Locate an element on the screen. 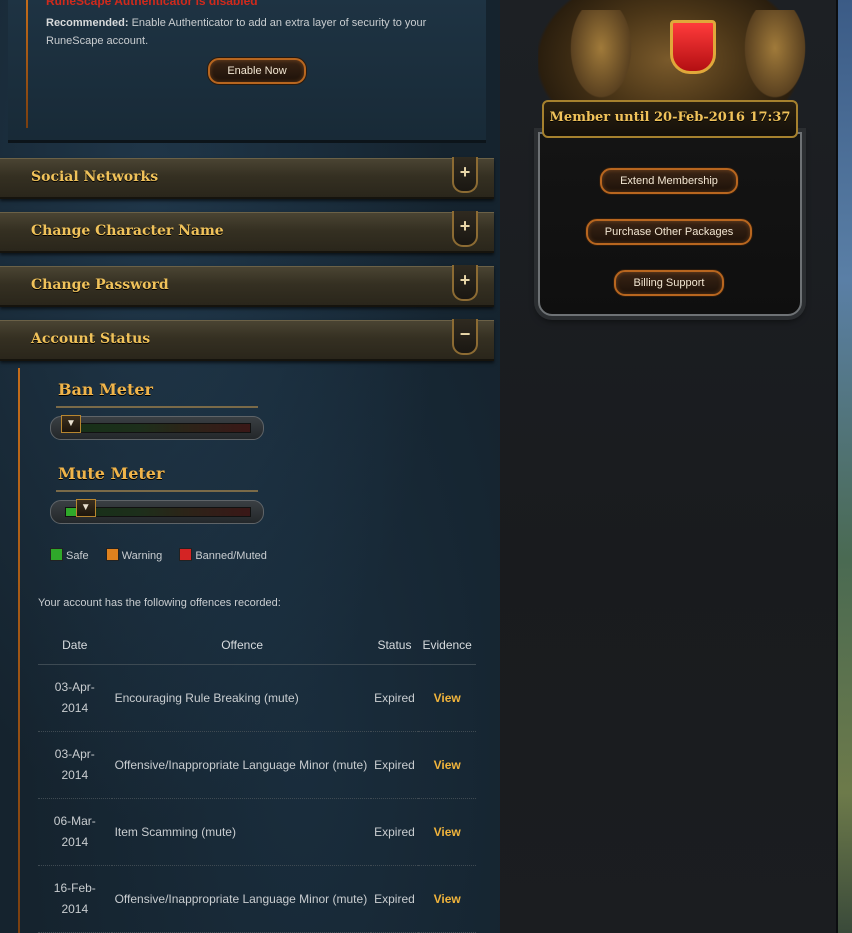  legend-warning: Warning is located at coordinates (134, 555).